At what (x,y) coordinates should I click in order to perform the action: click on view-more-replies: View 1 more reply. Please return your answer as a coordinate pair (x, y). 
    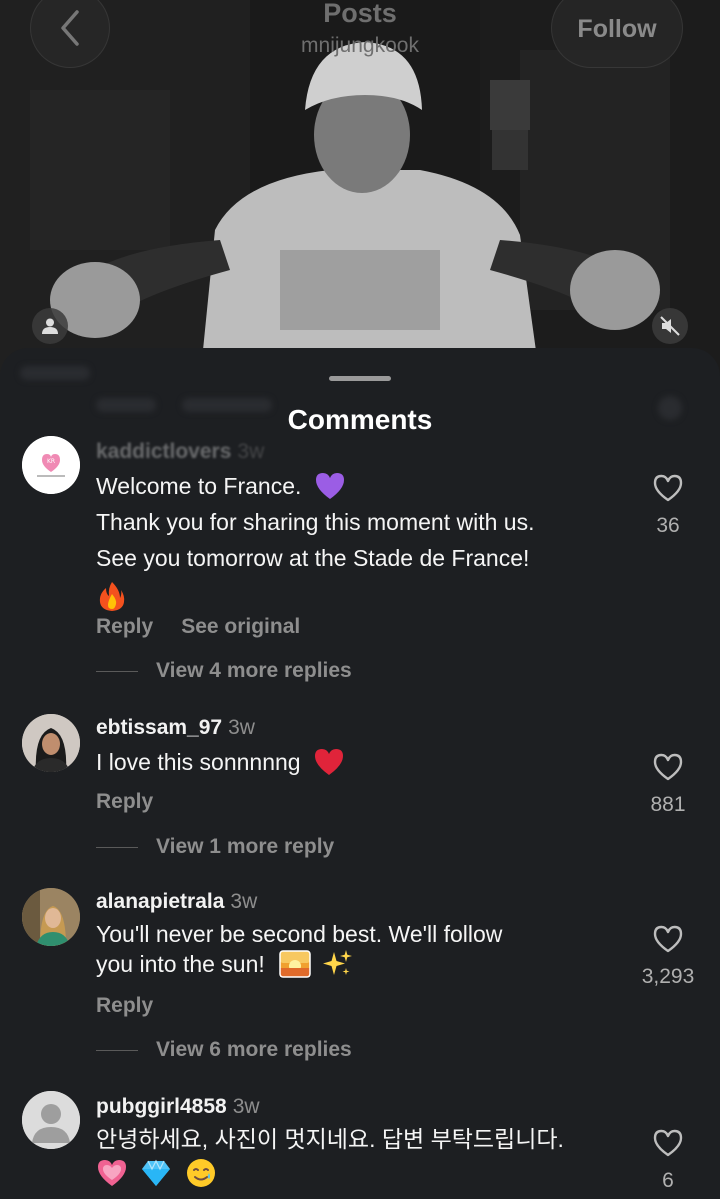
    Looking at the image, I should click on (215, 847).